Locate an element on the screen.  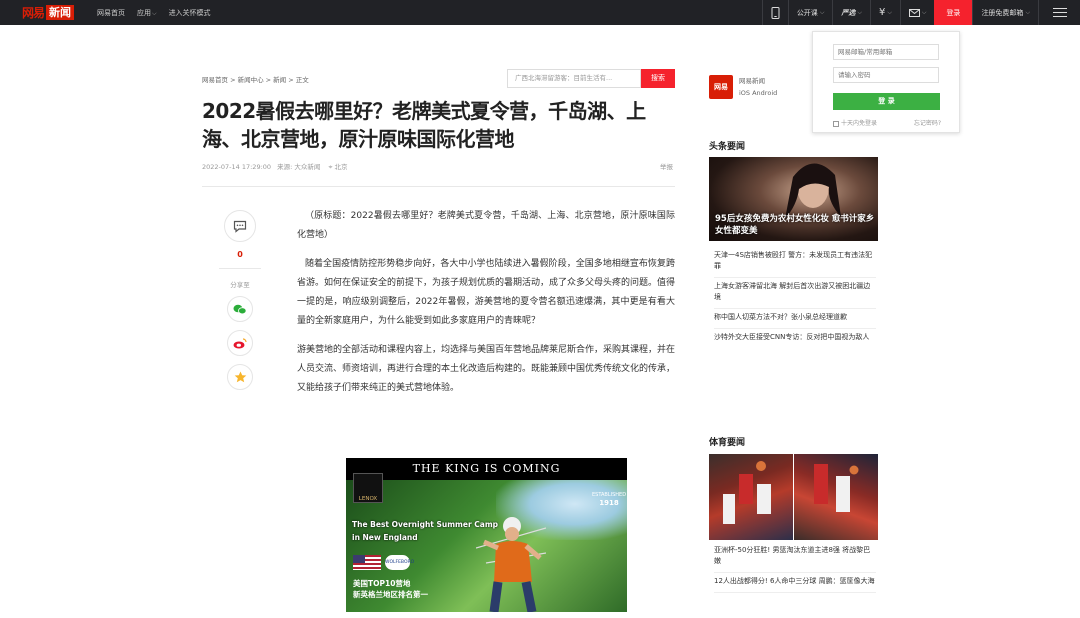
remember-login-checkbox: 十天内免登录 is located at coordinates (855, 122).